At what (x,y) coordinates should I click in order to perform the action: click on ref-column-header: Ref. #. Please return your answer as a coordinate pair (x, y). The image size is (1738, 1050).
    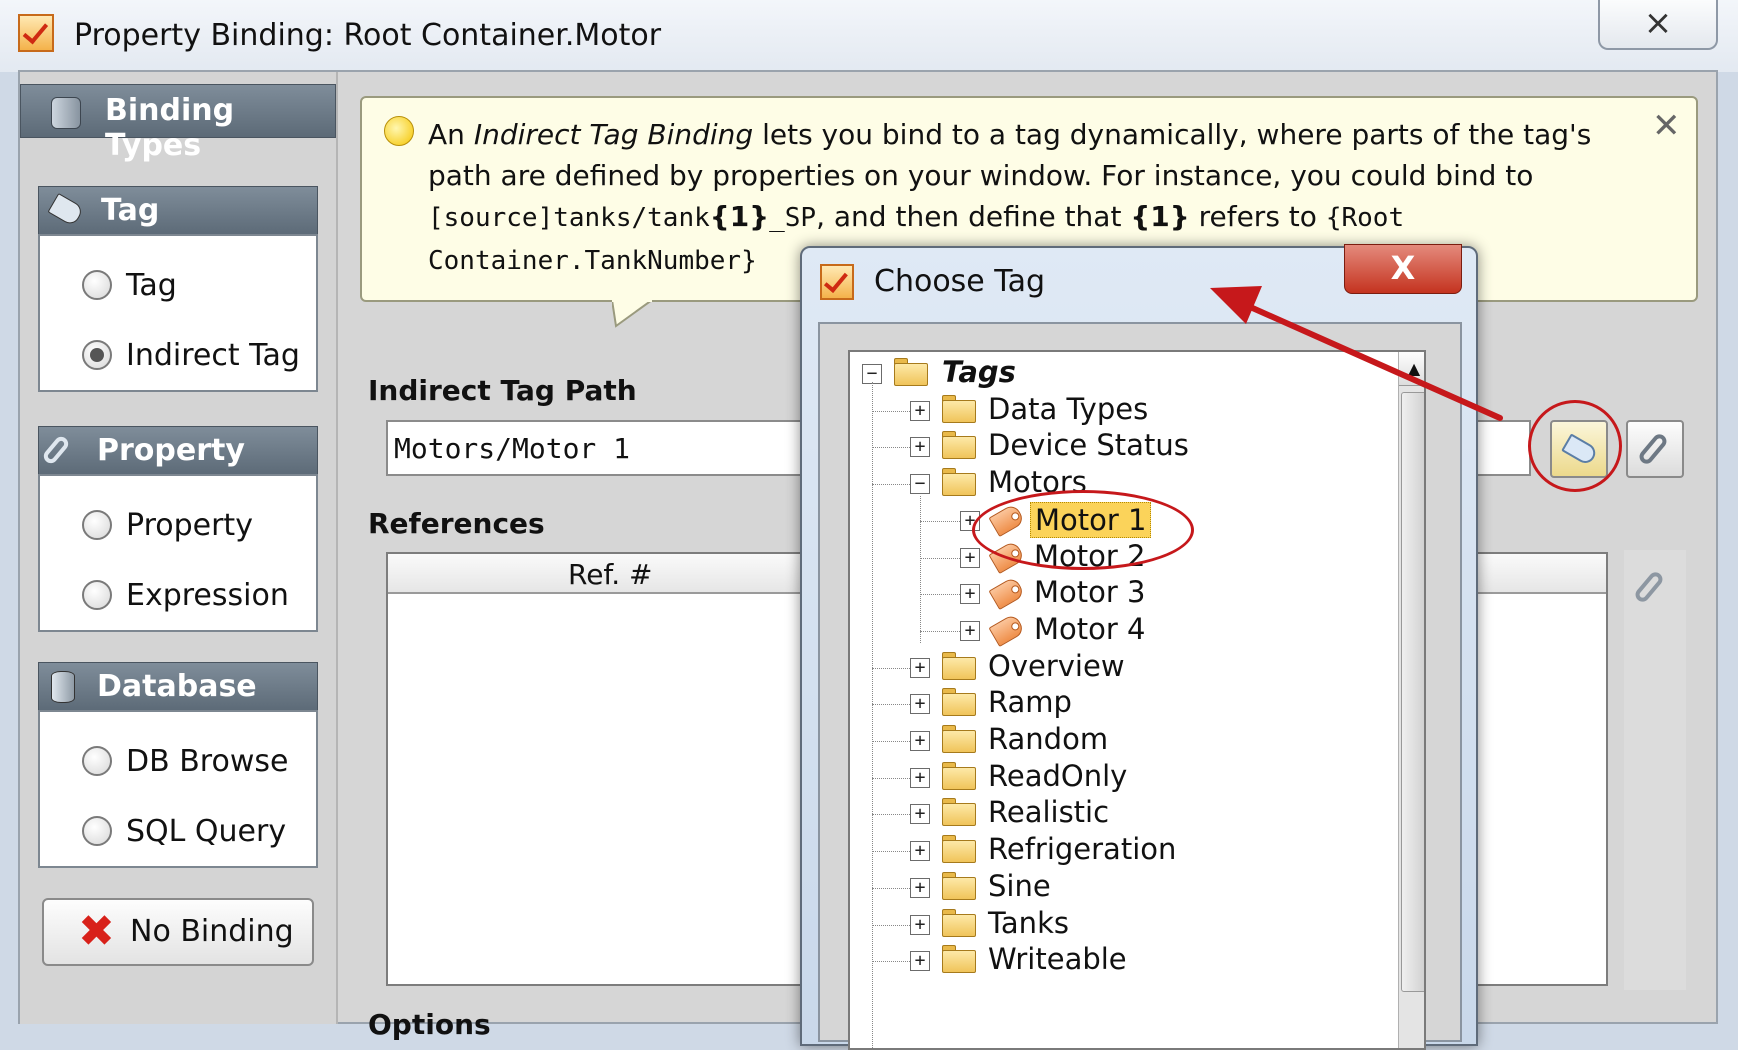
    Looking at the image, I should click on (610, 574).